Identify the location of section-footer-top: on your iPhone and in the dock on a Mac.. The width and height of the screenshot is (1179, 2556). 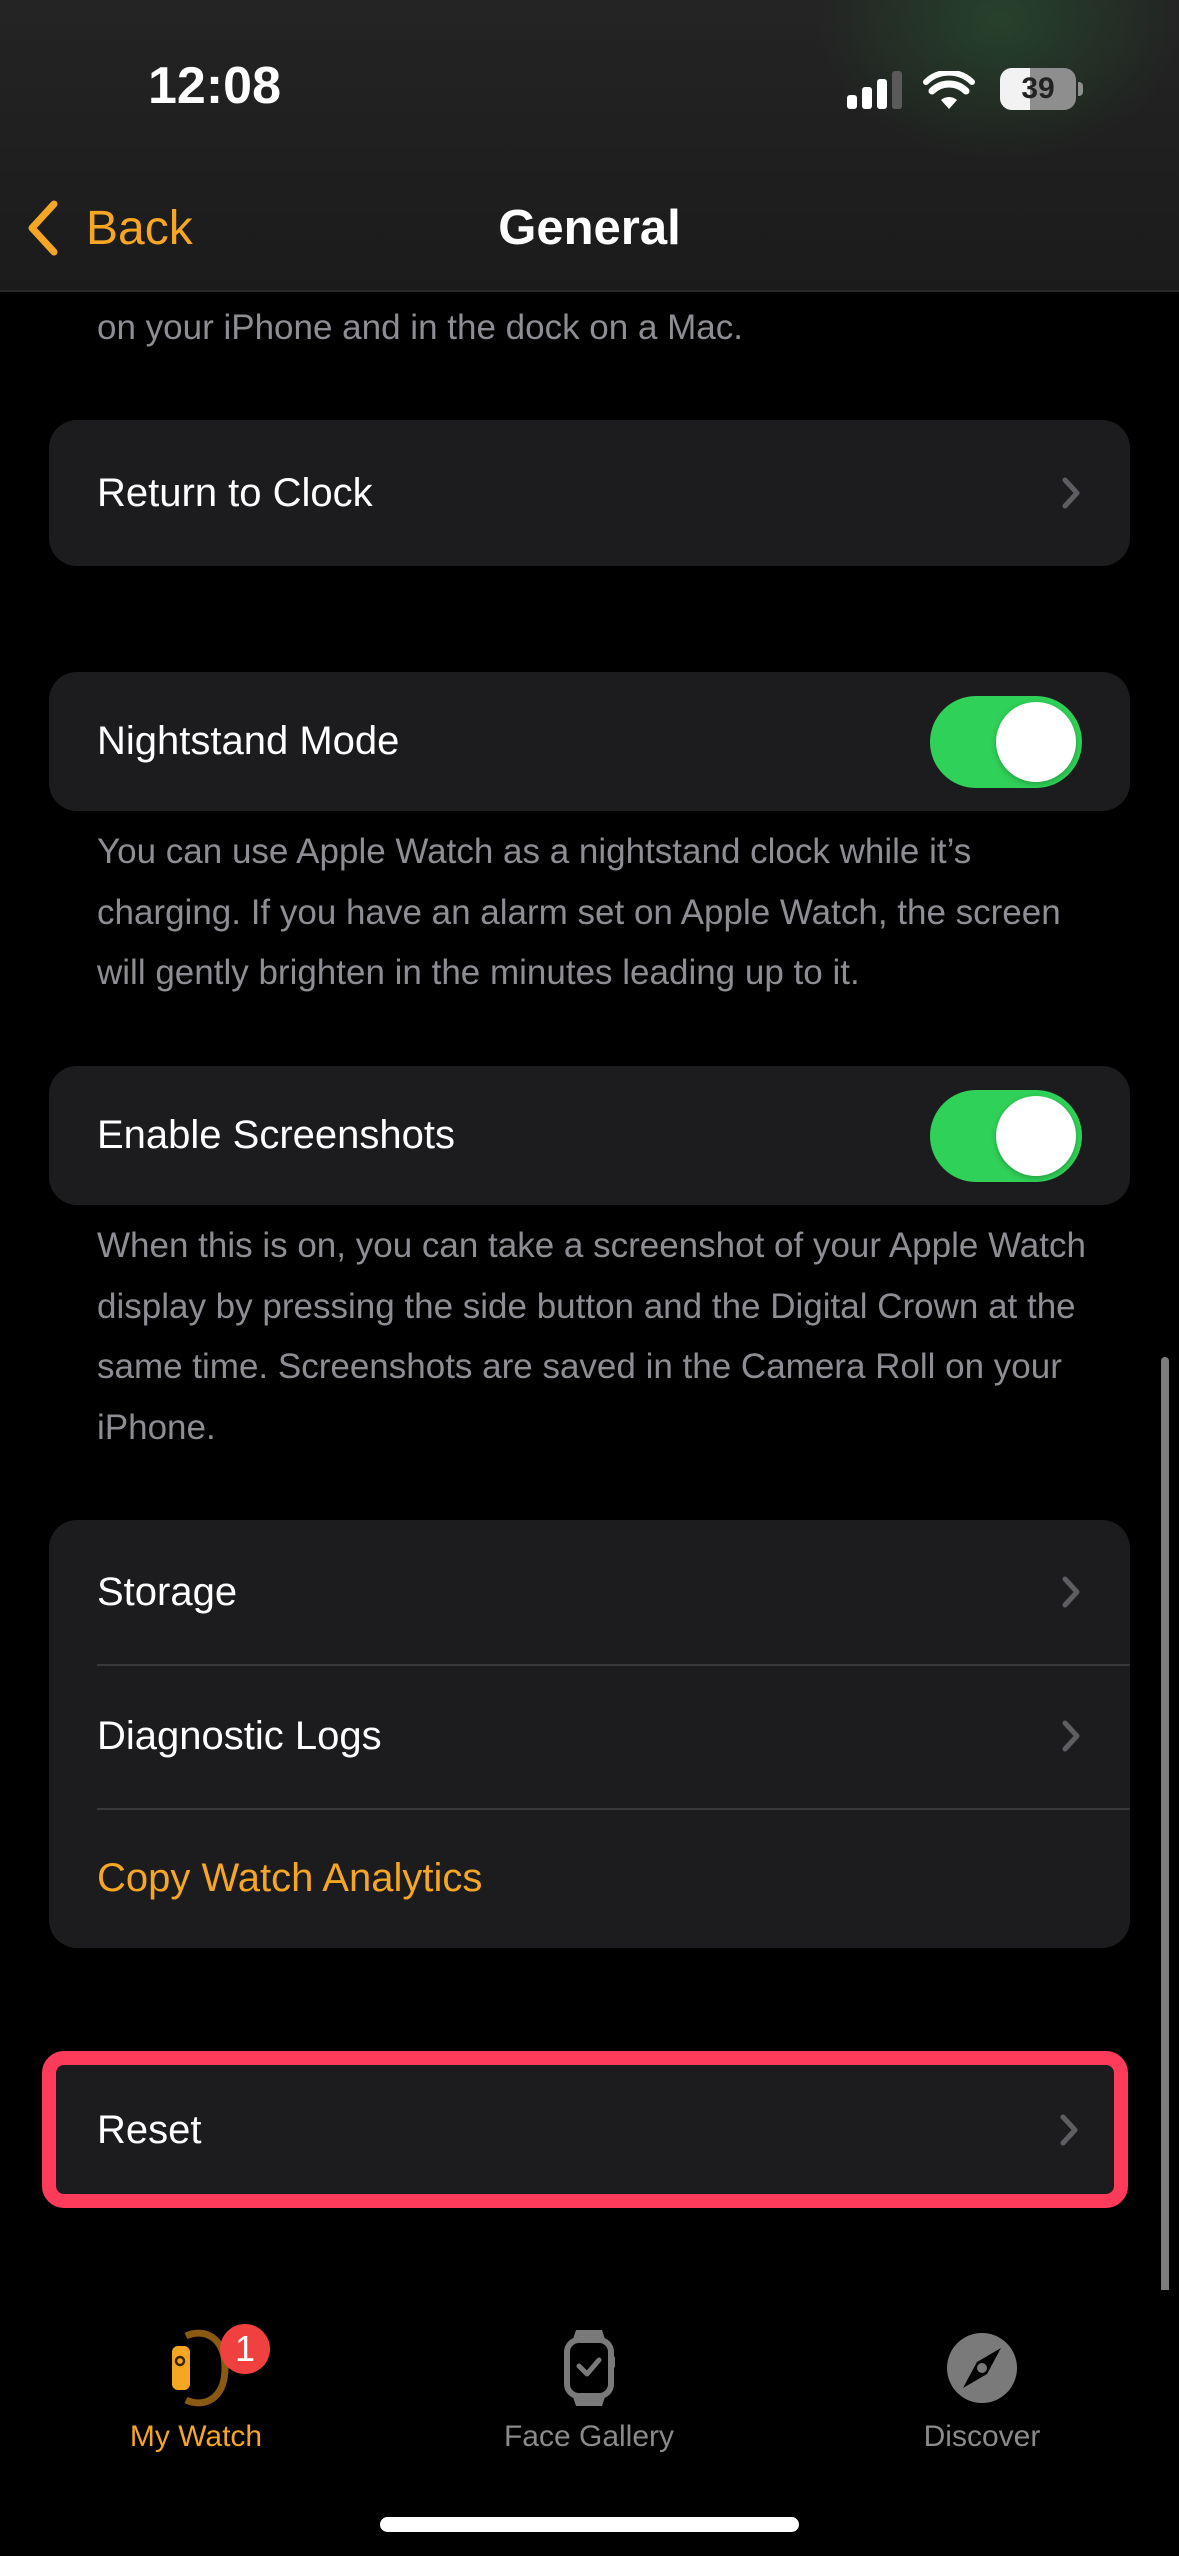
(420, 327).